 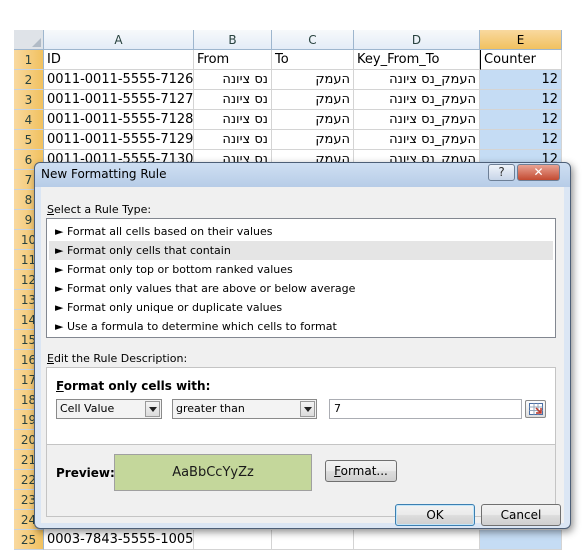 What do you see at coordinates (87, 408) in the screenshot?
I see `condition-field-value: Cell Value` at bounding box center [87, 408].